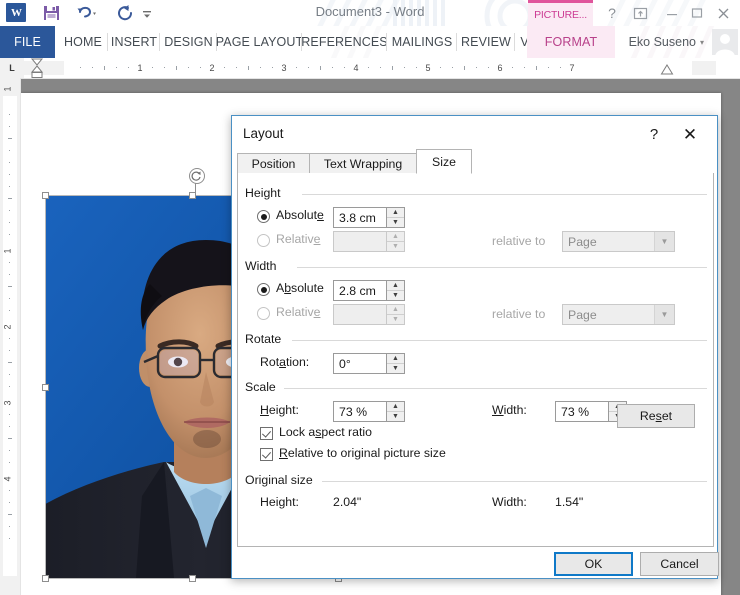 This screenshot has width=740, height=595. What do you see at coordinates (298, 239) in the screenshot?
I see `height-relative-label: Relative` at bounding box center [298, 239].